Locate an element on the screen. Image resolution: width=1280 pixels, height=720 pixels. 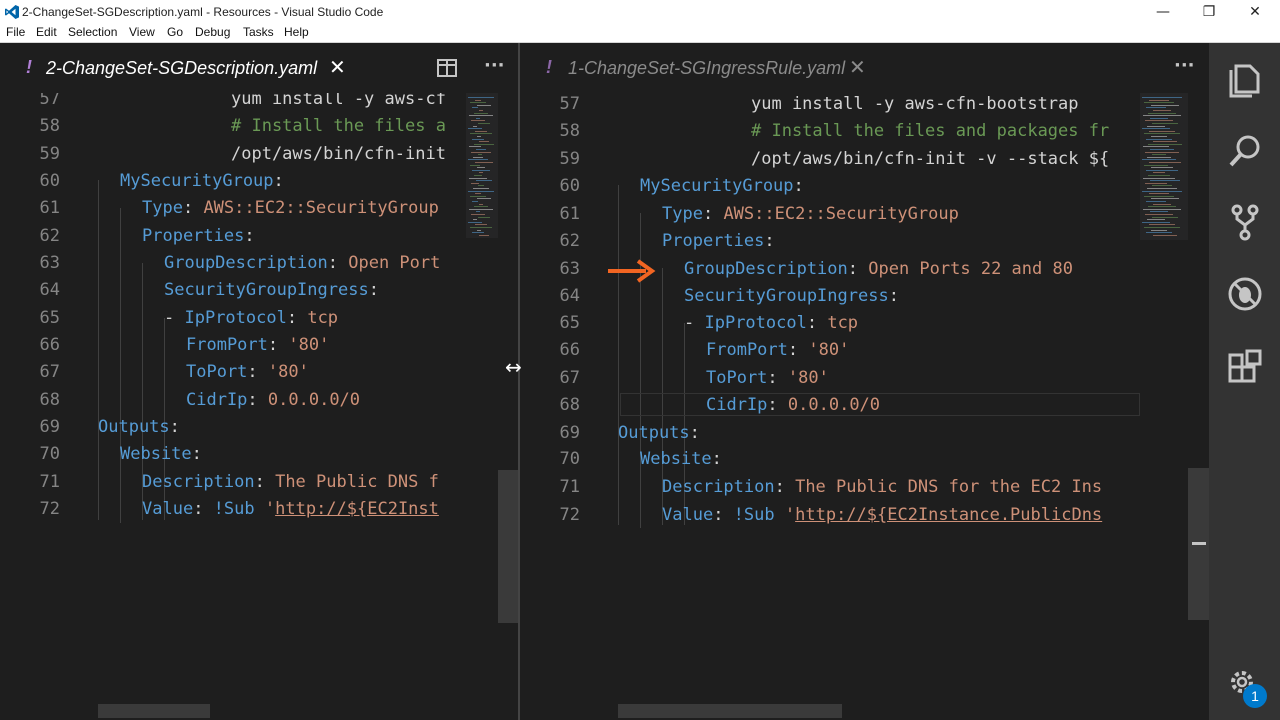
menu-view: View is located at coordinates (142, 32).